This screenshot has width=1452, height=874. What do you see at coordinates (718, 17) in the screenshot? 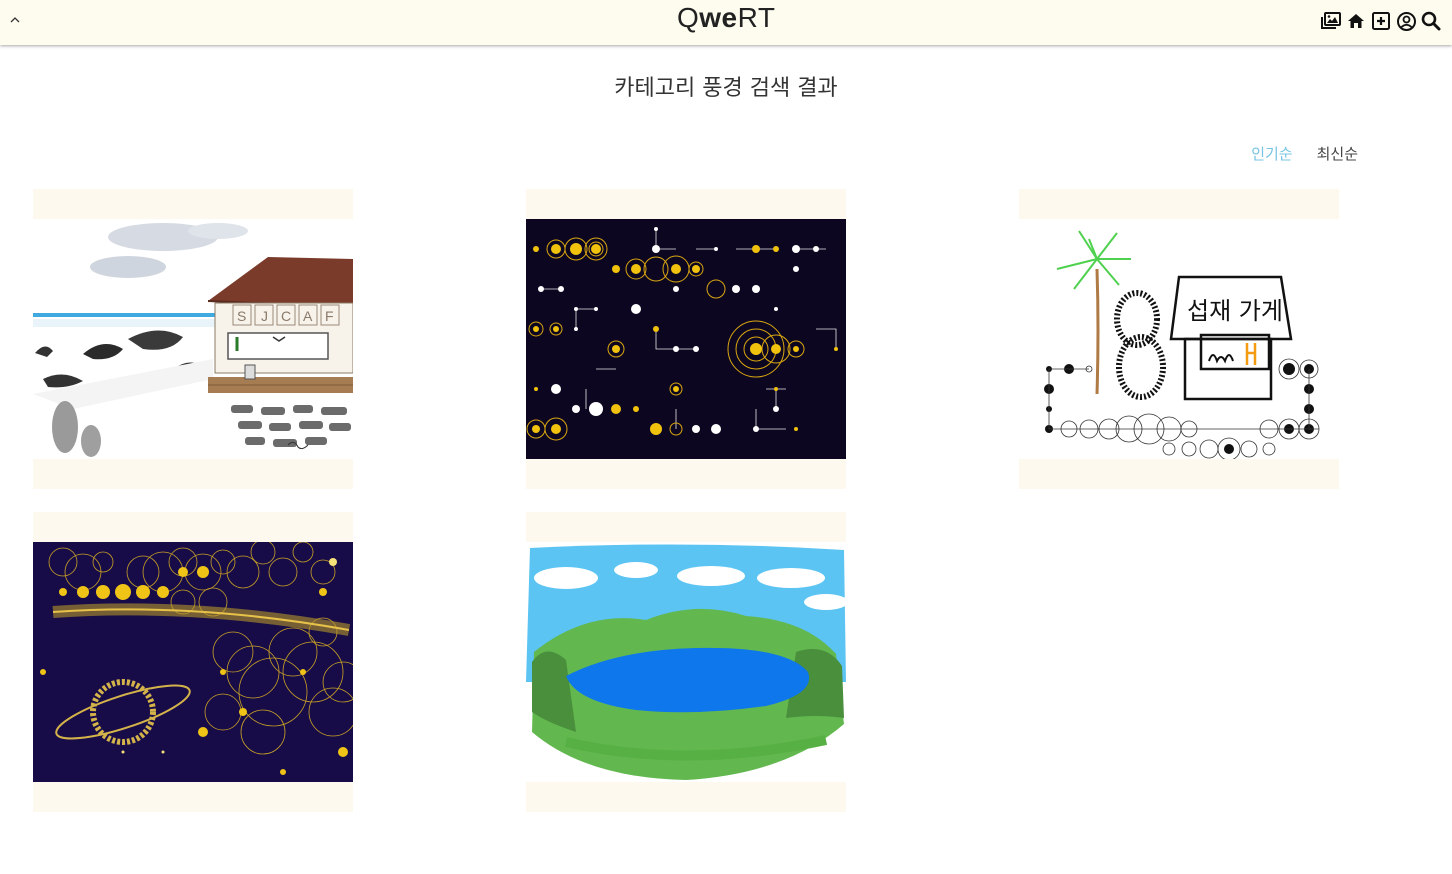
I see `logo-part-we: we` at bounding box center [718, 17].